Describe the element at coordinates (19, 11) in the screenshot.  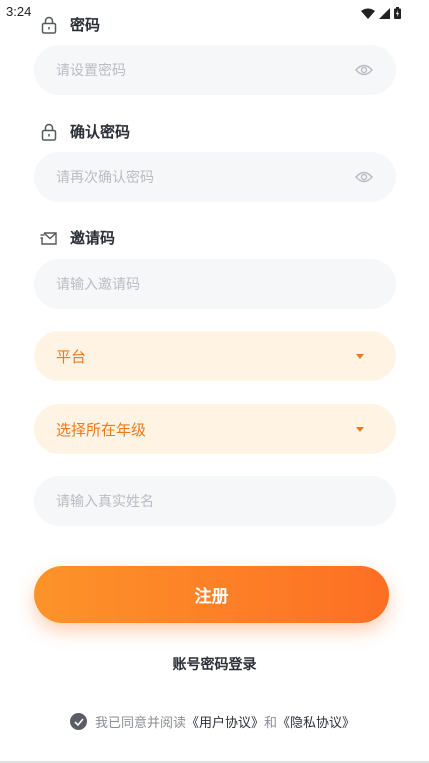
I see `status-time: 3:24` at that location.